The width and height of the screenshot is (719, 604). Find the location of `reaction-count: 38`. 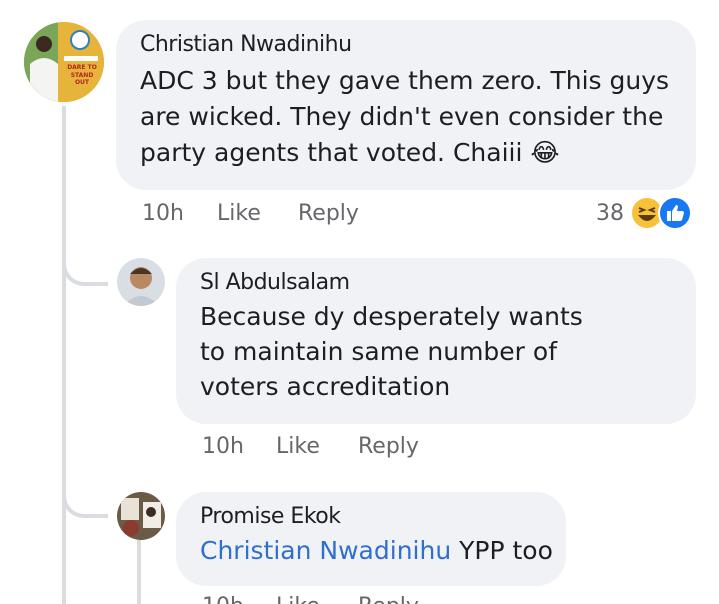

reaction-count: 38 is located at coordinates (610, 213).